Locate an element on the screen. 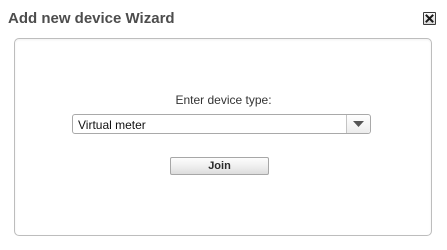 This screenshot has height=250, width=447. device-type-prompt: Enter device type: is located at coordinates (223, 100).